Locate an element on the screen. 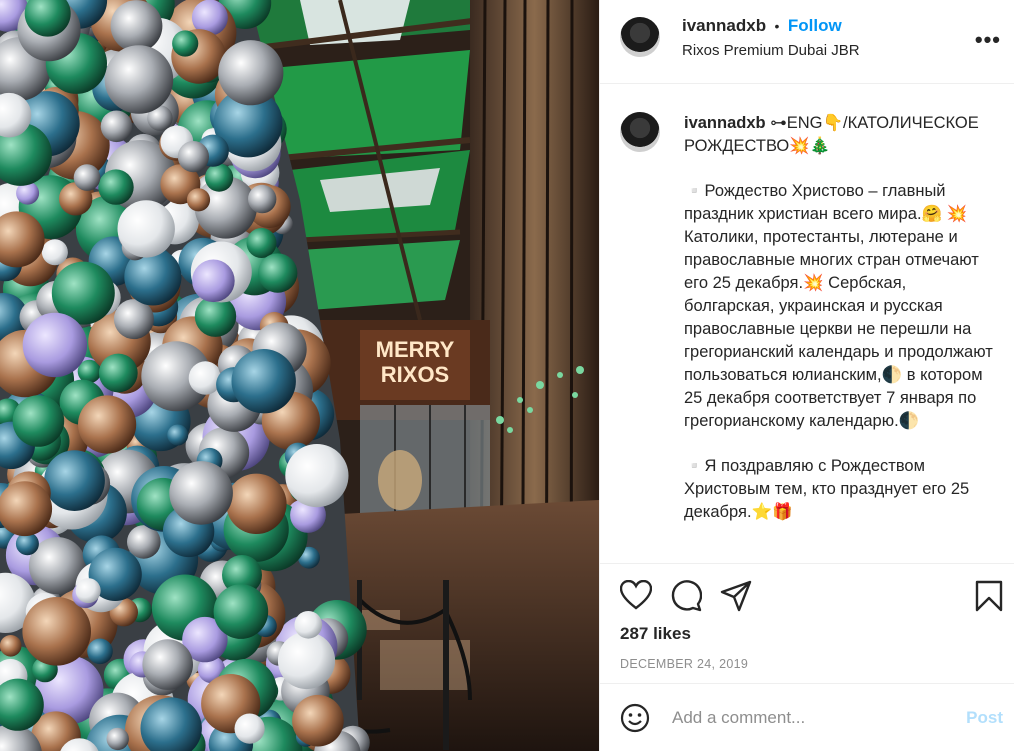  comment-box: Post is located at coordinates (807, 717).